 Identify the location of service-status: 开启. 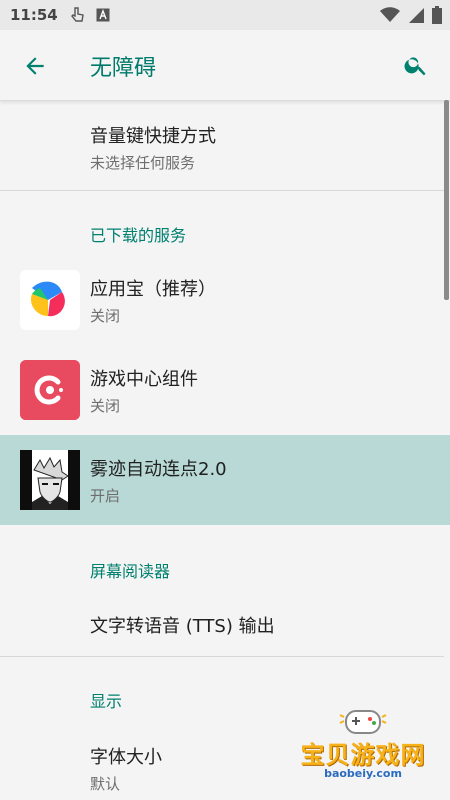
(105, 496).